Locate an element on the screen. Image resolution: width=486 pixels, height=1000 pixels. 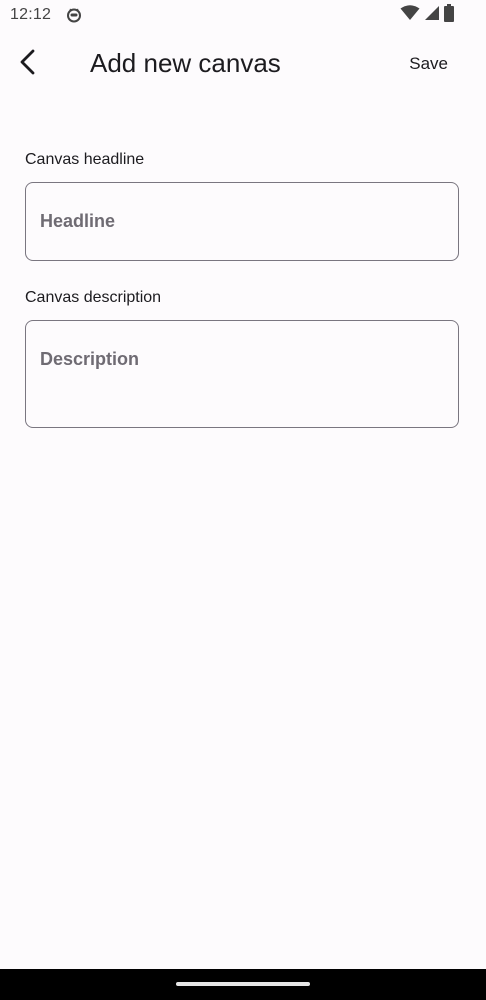
home-handle is located at coordinates (243, 984).